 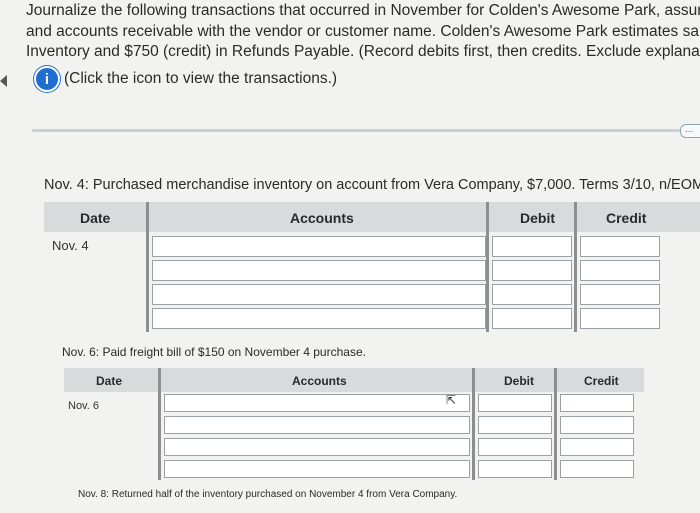 I want to click on info-icon: i, so click(x=47, y=79).